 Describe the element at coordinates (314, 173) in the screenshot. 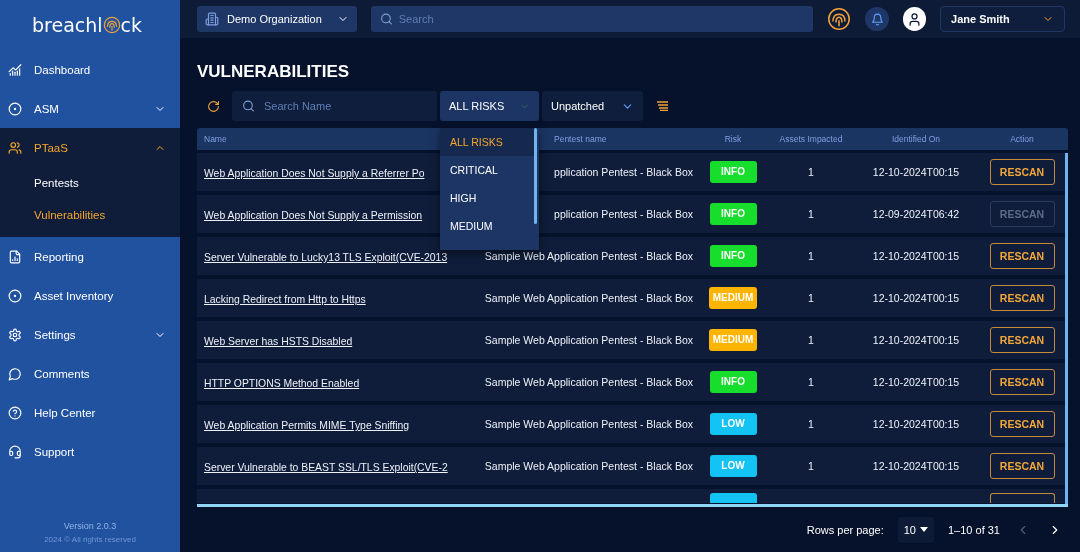

I see `vulnerability-link: Web Application Does Not Supply a Referrer Po` at that location.